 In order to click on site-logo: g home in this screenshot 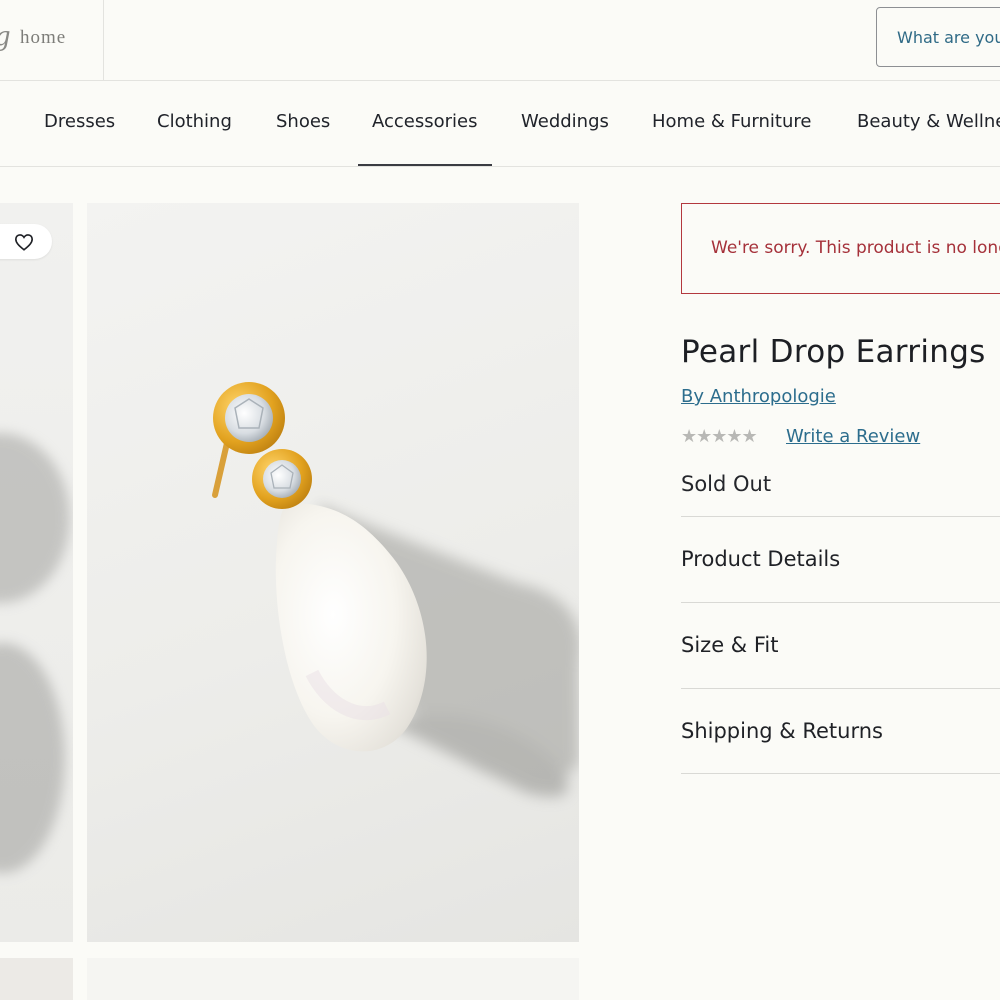, I will do `click(52, 40)`.